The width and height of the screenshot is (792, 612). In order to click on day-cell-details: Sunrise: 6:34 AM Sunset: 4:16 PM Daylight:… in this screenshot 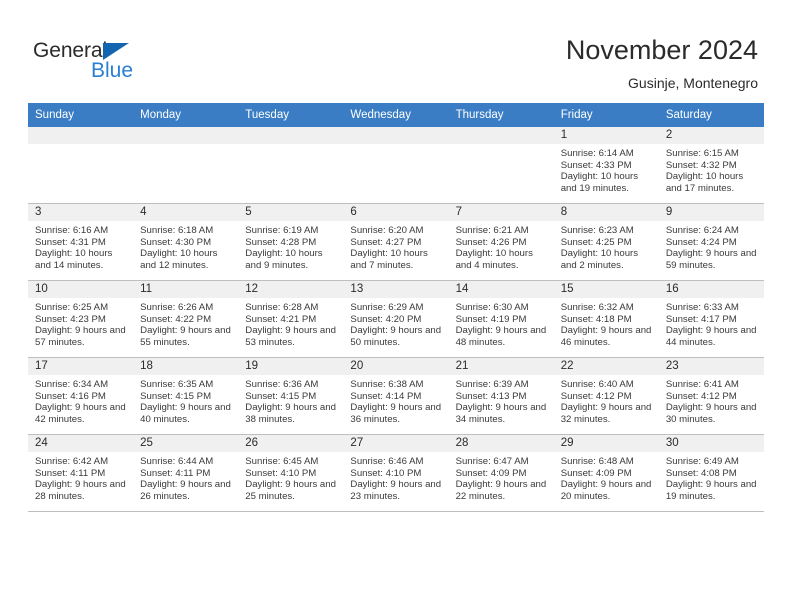, I will do `click(80, 400)`.